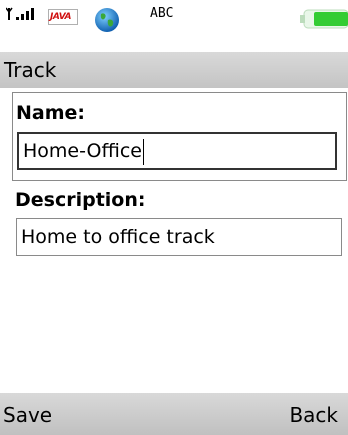 This screenshot has height=435, width=348. What do you see at coordinates (143, 151) in the screenshot?
I see `text-cursor` at bounding box center [143, 151].